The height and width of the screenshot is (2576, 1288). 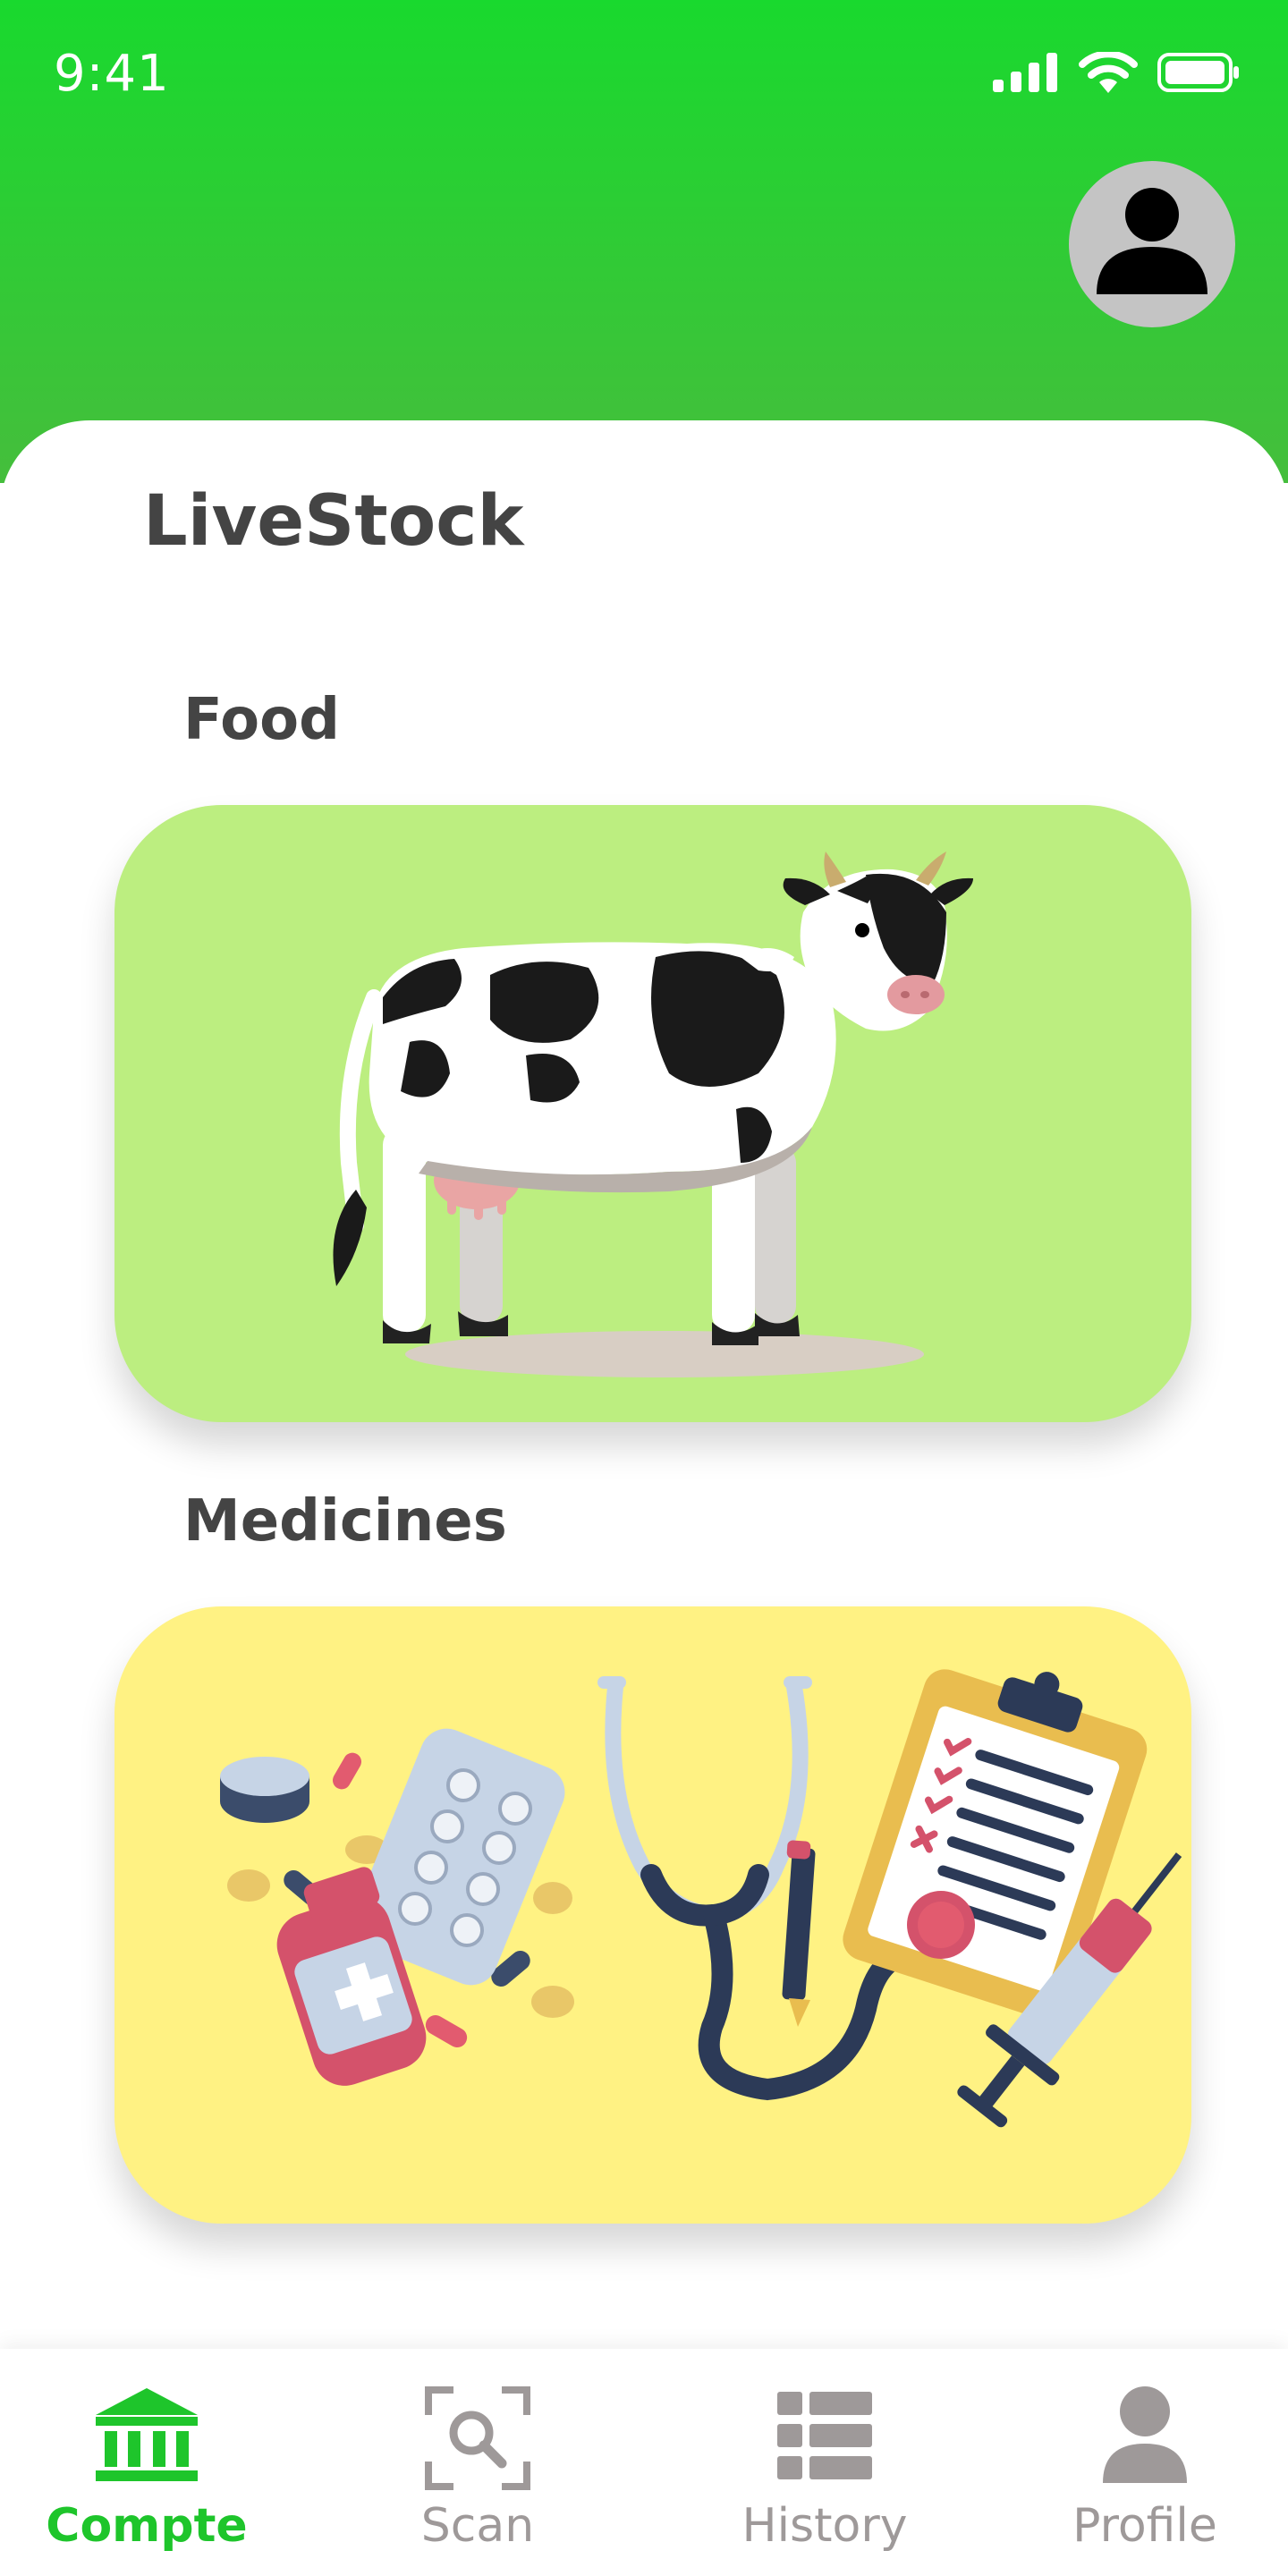 I want to click on nav-item-history: History, so click(x=825, y=2462).